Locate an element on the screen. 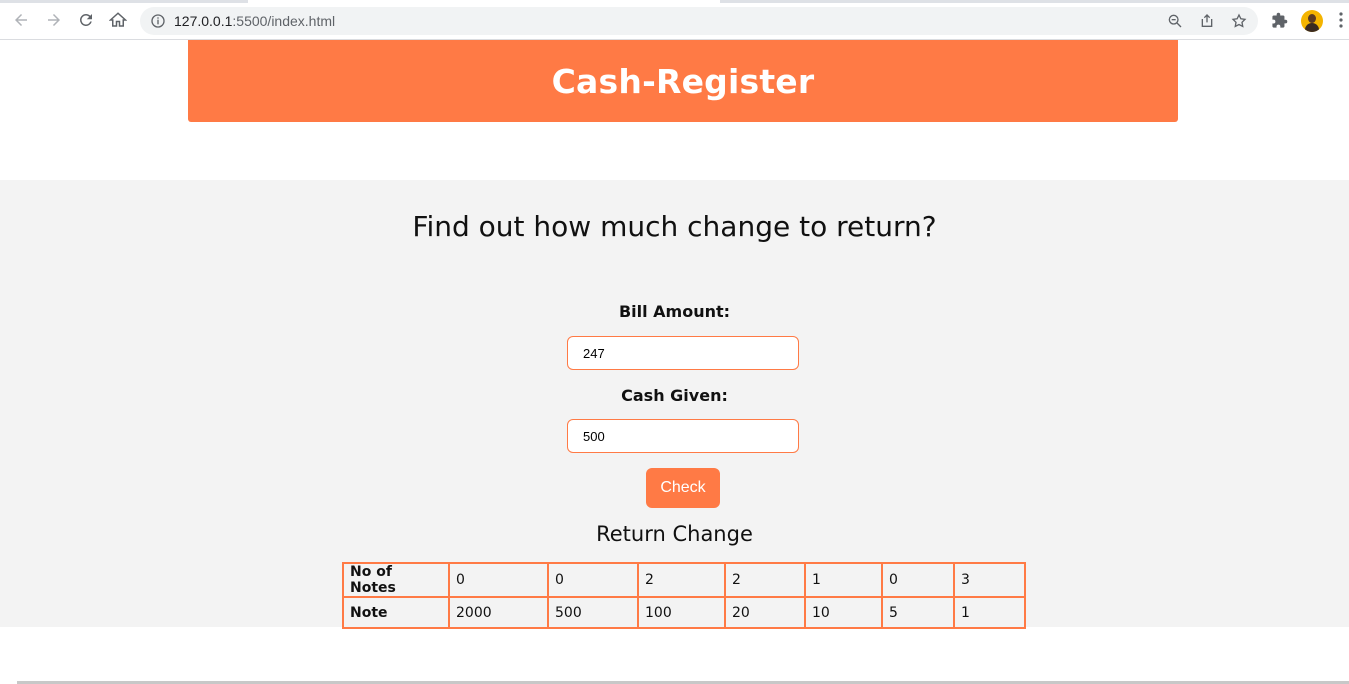 The height and width of the screenshot is (684, 1349). page-header: Cash-Register is located at coordinates (683, 81).